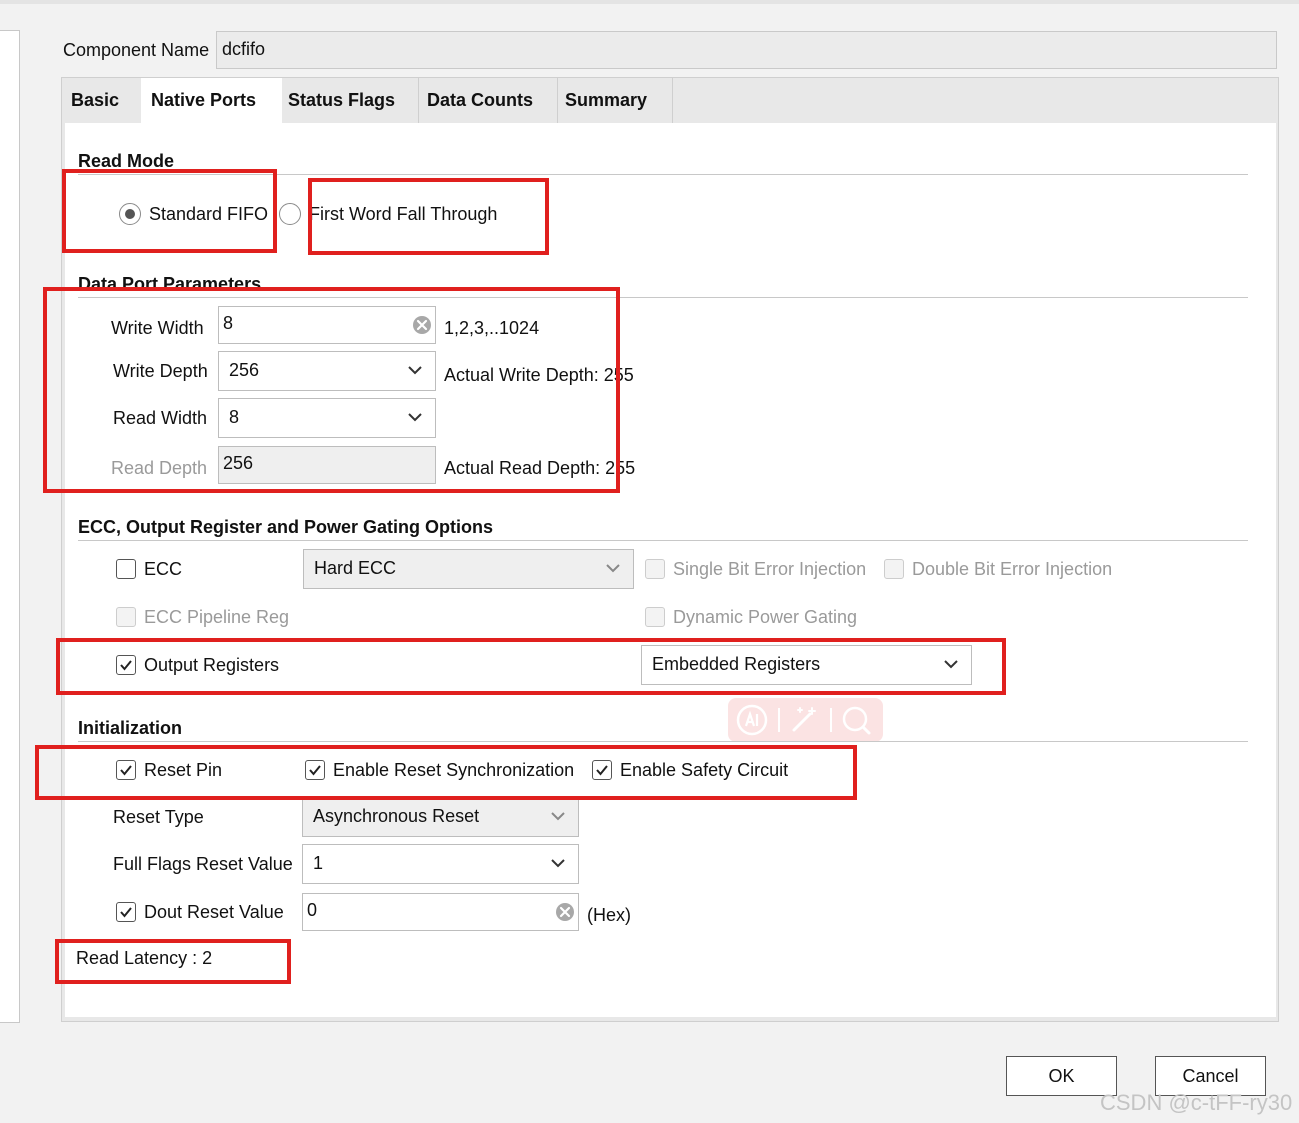 Image resolution: width=1299 pixels, height=1123 pixels. I want to click on tab-basic: Basic, so click(103, 100).